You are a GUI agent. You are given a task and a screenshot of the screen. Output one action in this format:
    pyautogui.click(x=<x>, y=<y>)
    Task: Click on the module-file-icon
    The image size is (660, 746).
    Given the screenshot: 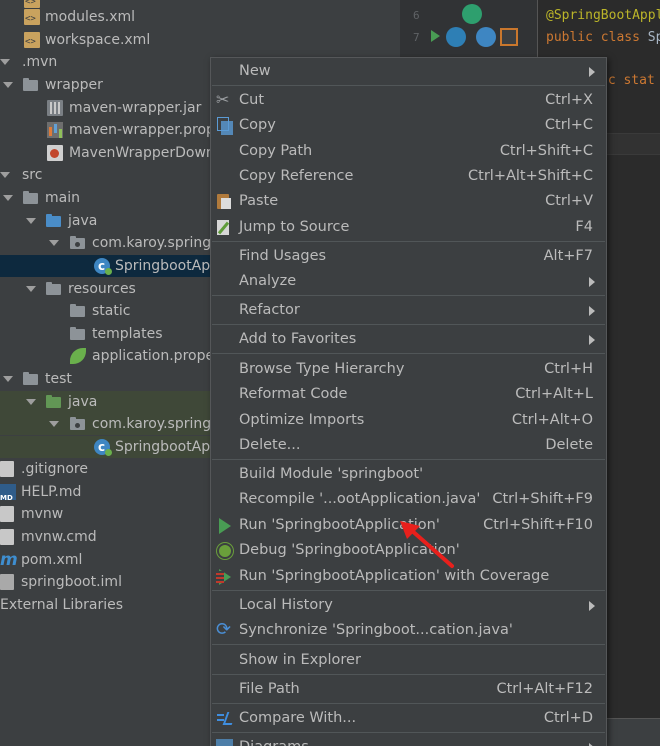 What is the action you would take?
    pyautogui.click(x=7, y=582)
    